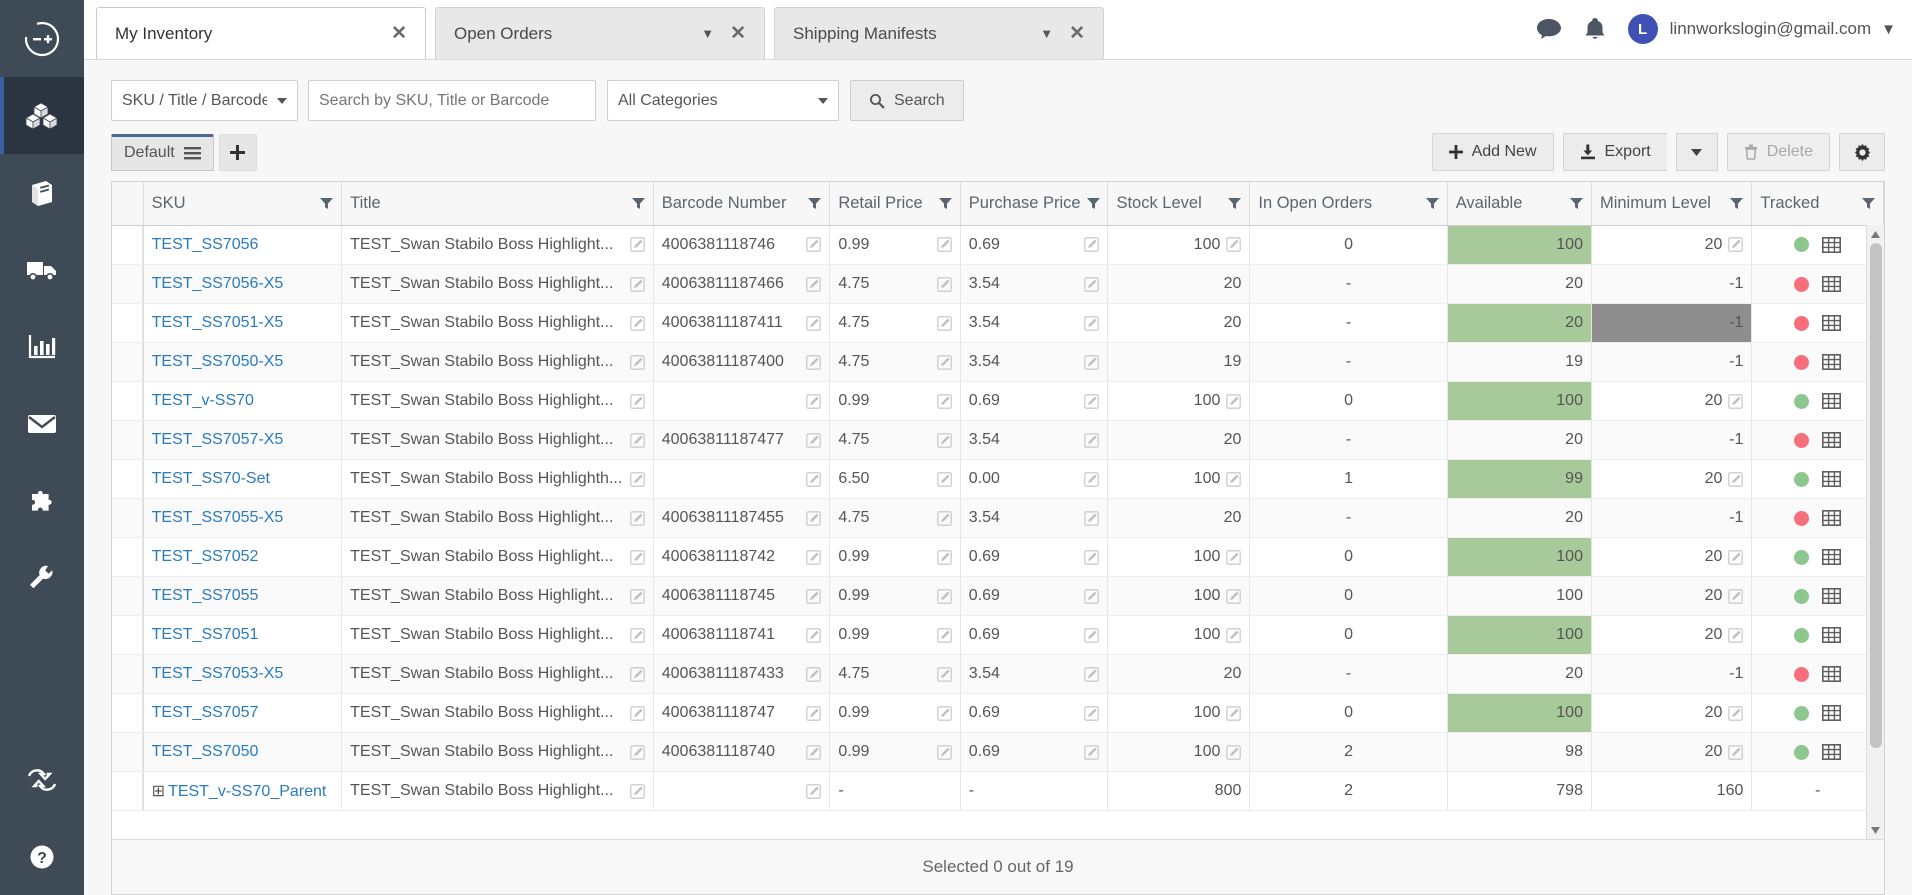  Describe the element at coordinates (128, 204) in the screenshot. I see `select-all-header` at that location.